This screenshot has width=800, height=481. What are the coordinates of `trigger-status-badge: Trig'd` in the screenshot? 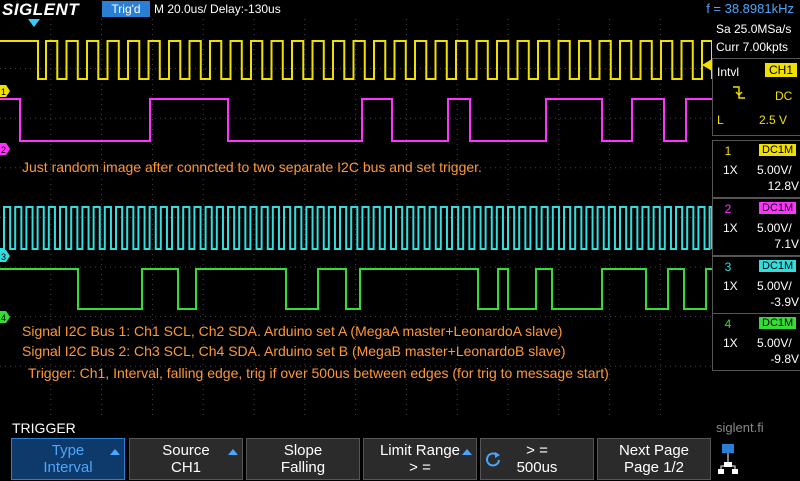 It's located at (126, 9).